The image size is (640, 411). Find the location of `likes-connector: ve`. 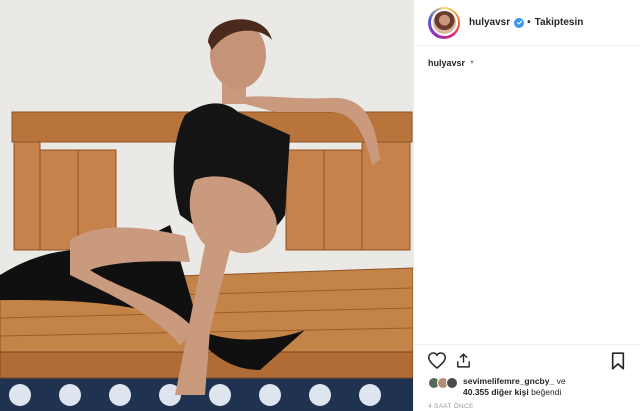

likes-connector: ve is located at coordinates (561, 381).